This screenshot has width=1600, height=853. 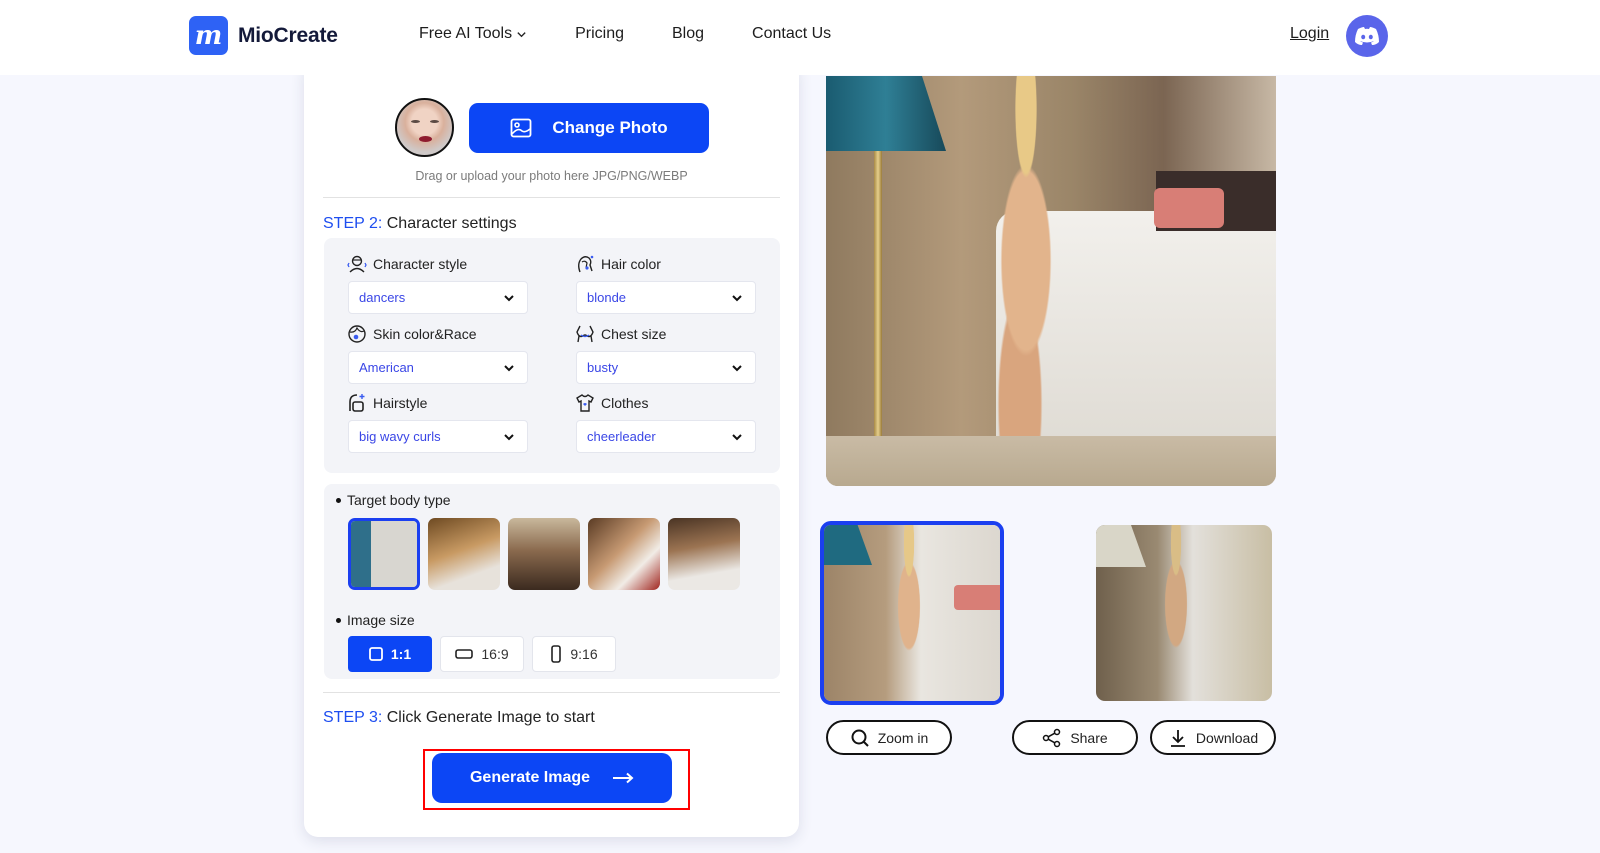 What do you see at coordinates (288, 35) in the screenshot?
I see `brand-name: MioCreate` at bounding box center [288, 35].